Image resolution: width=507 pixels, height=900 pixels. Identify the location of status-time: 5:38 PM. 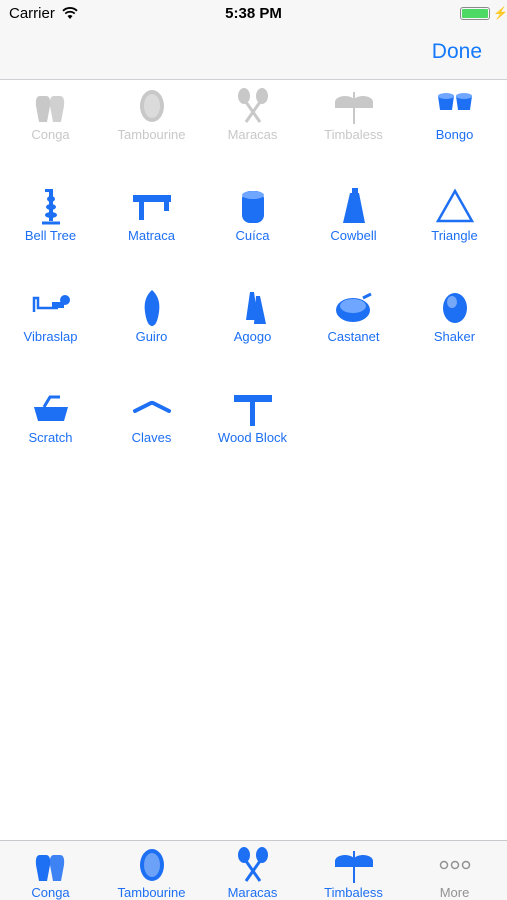
(253, 13).